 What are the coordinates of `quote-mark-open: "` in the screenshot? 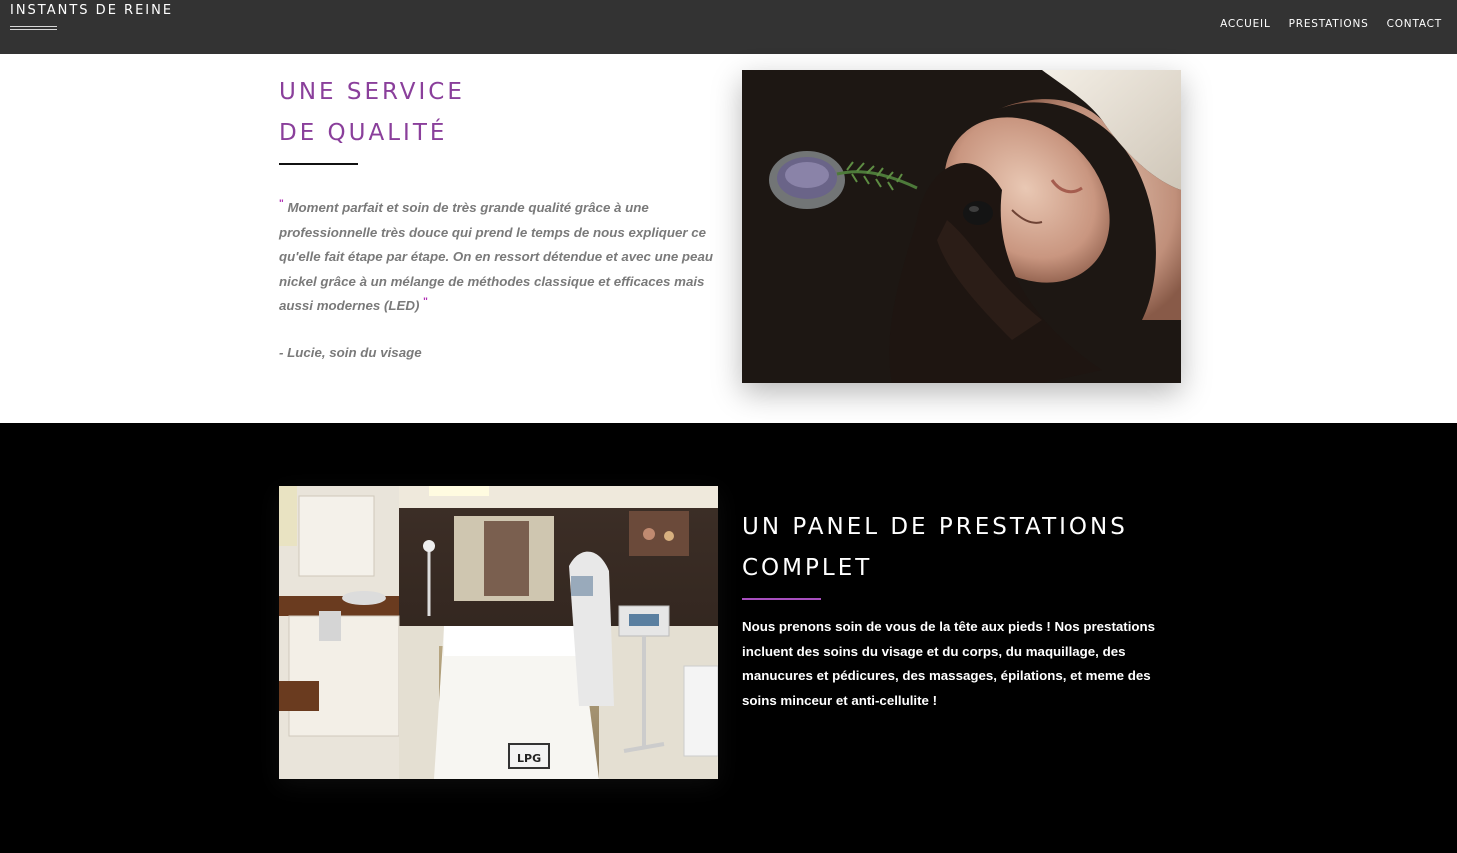 It's located at (281, 204).